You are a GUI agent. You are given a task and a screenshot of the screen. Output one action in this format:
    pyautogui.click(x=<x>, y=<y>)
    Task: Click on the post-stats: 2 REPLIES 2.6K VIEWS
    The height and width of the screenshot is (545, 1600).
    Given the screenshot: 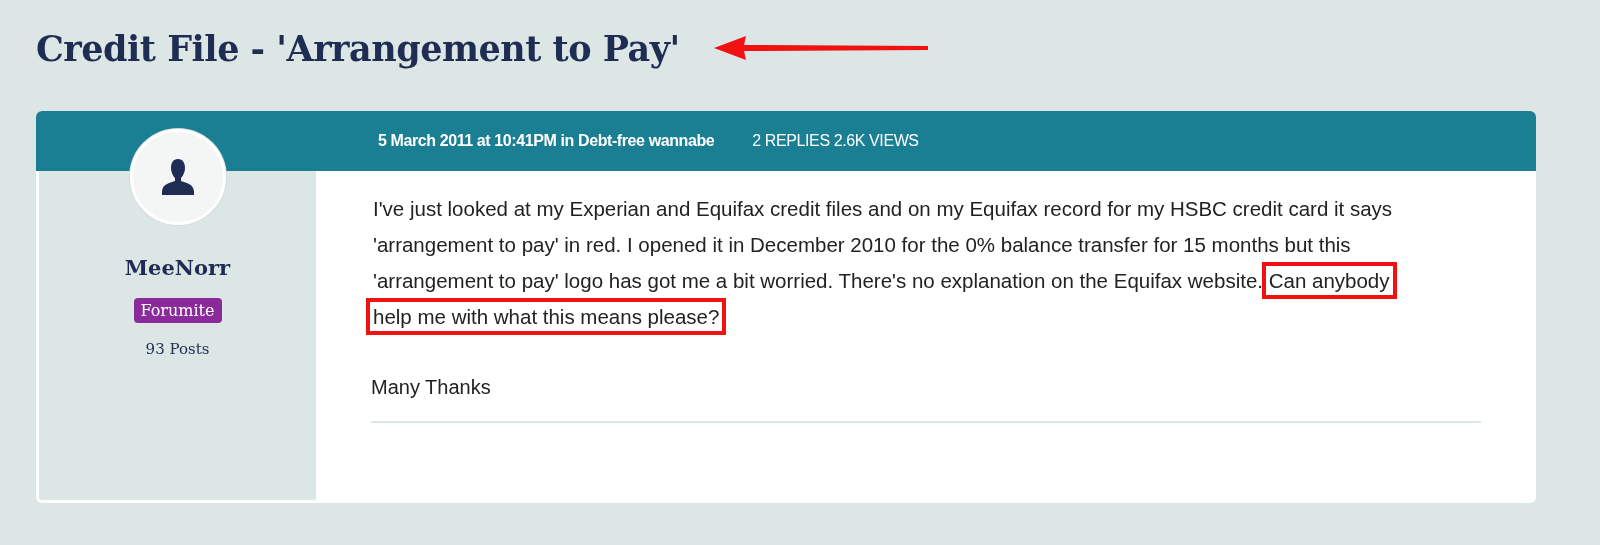 What is the action you would take?
    pyautogui.click(x=835, y=141)
    